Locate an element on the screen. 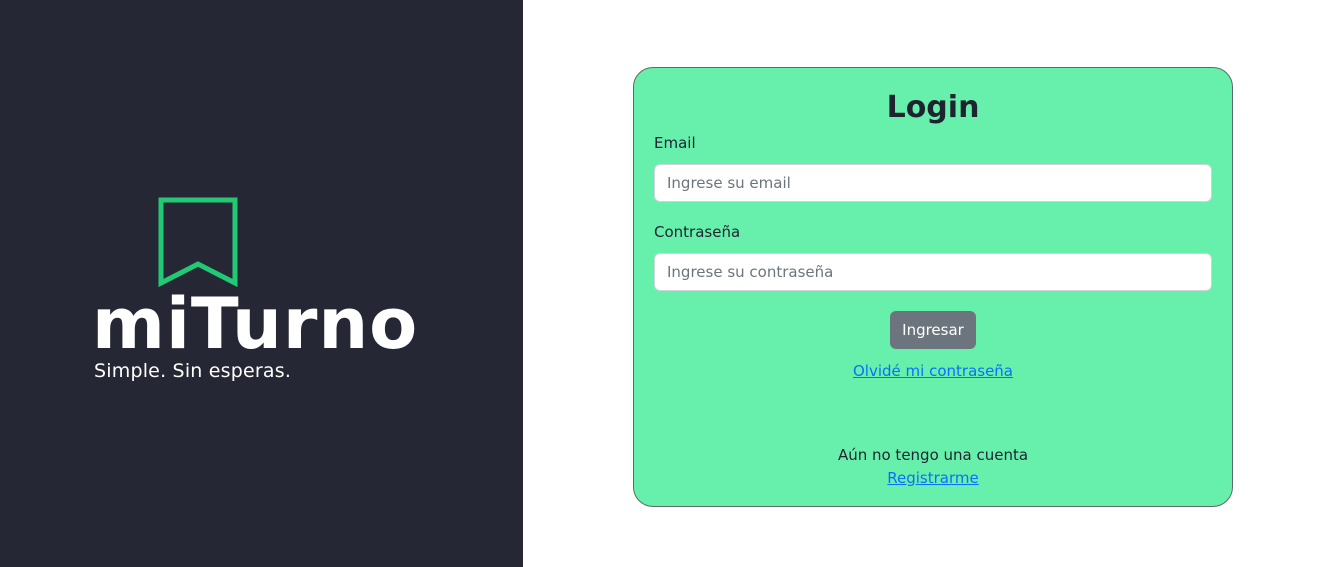 The image size is (1340, 567). forgot-password-link: Olvidé mi contraseña is located at coordinates (933, 371).